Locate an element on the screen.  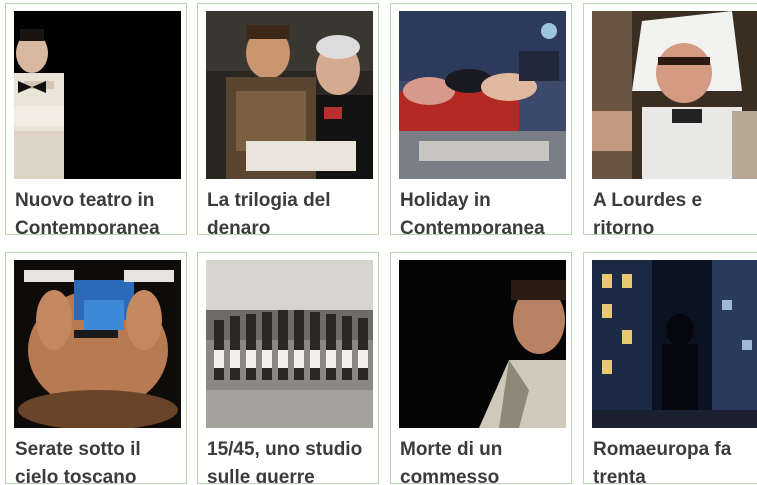
night-building-silhouette-photo is located at coordinates (674, 344).